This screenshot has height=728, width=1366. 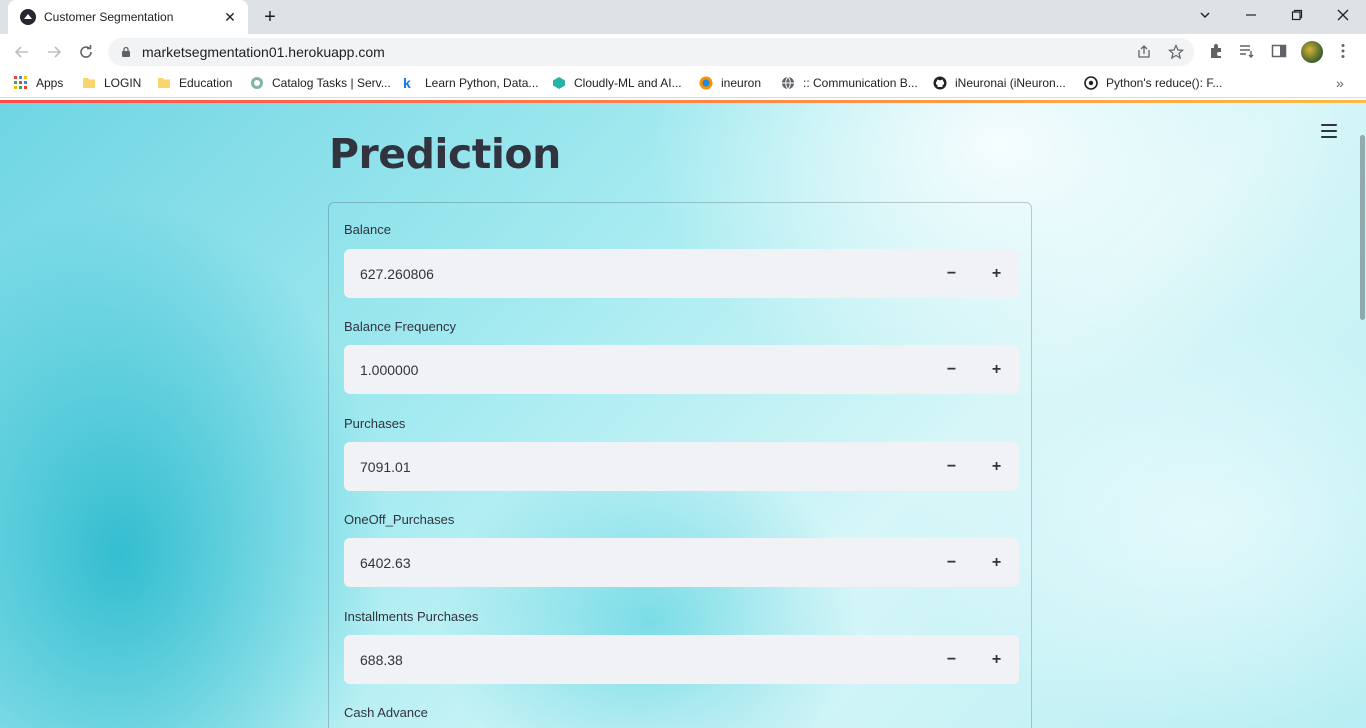 I want to click on balance-frequency-input: 1.000000 − +, so click(x=681, y=369).